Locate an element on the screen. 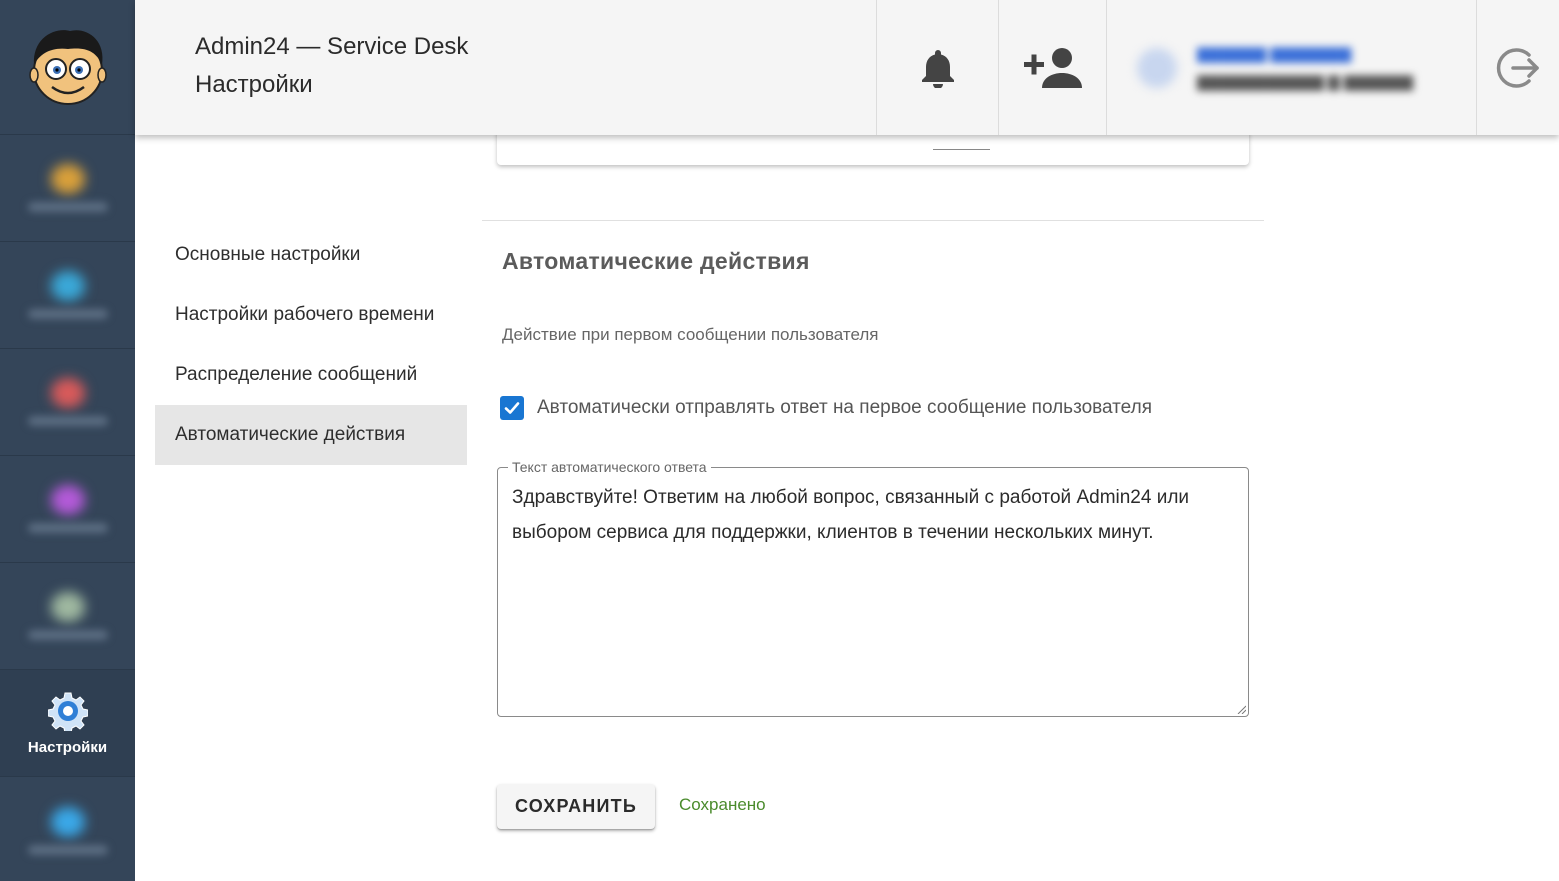 The image size is (1559, 881). bell-icon is located at coordinates (937, 68).